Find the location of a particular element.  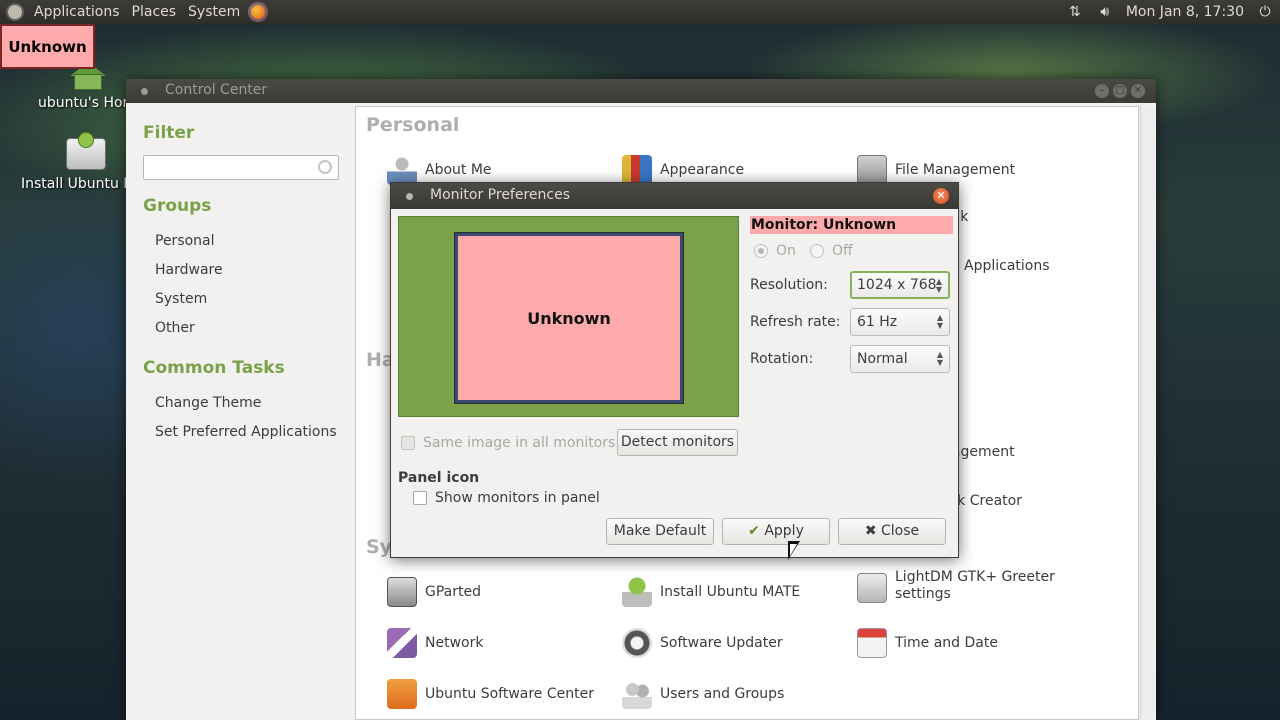

install-ubuntu-label: Install Ubuntu M is located at coordinates (78, 184).